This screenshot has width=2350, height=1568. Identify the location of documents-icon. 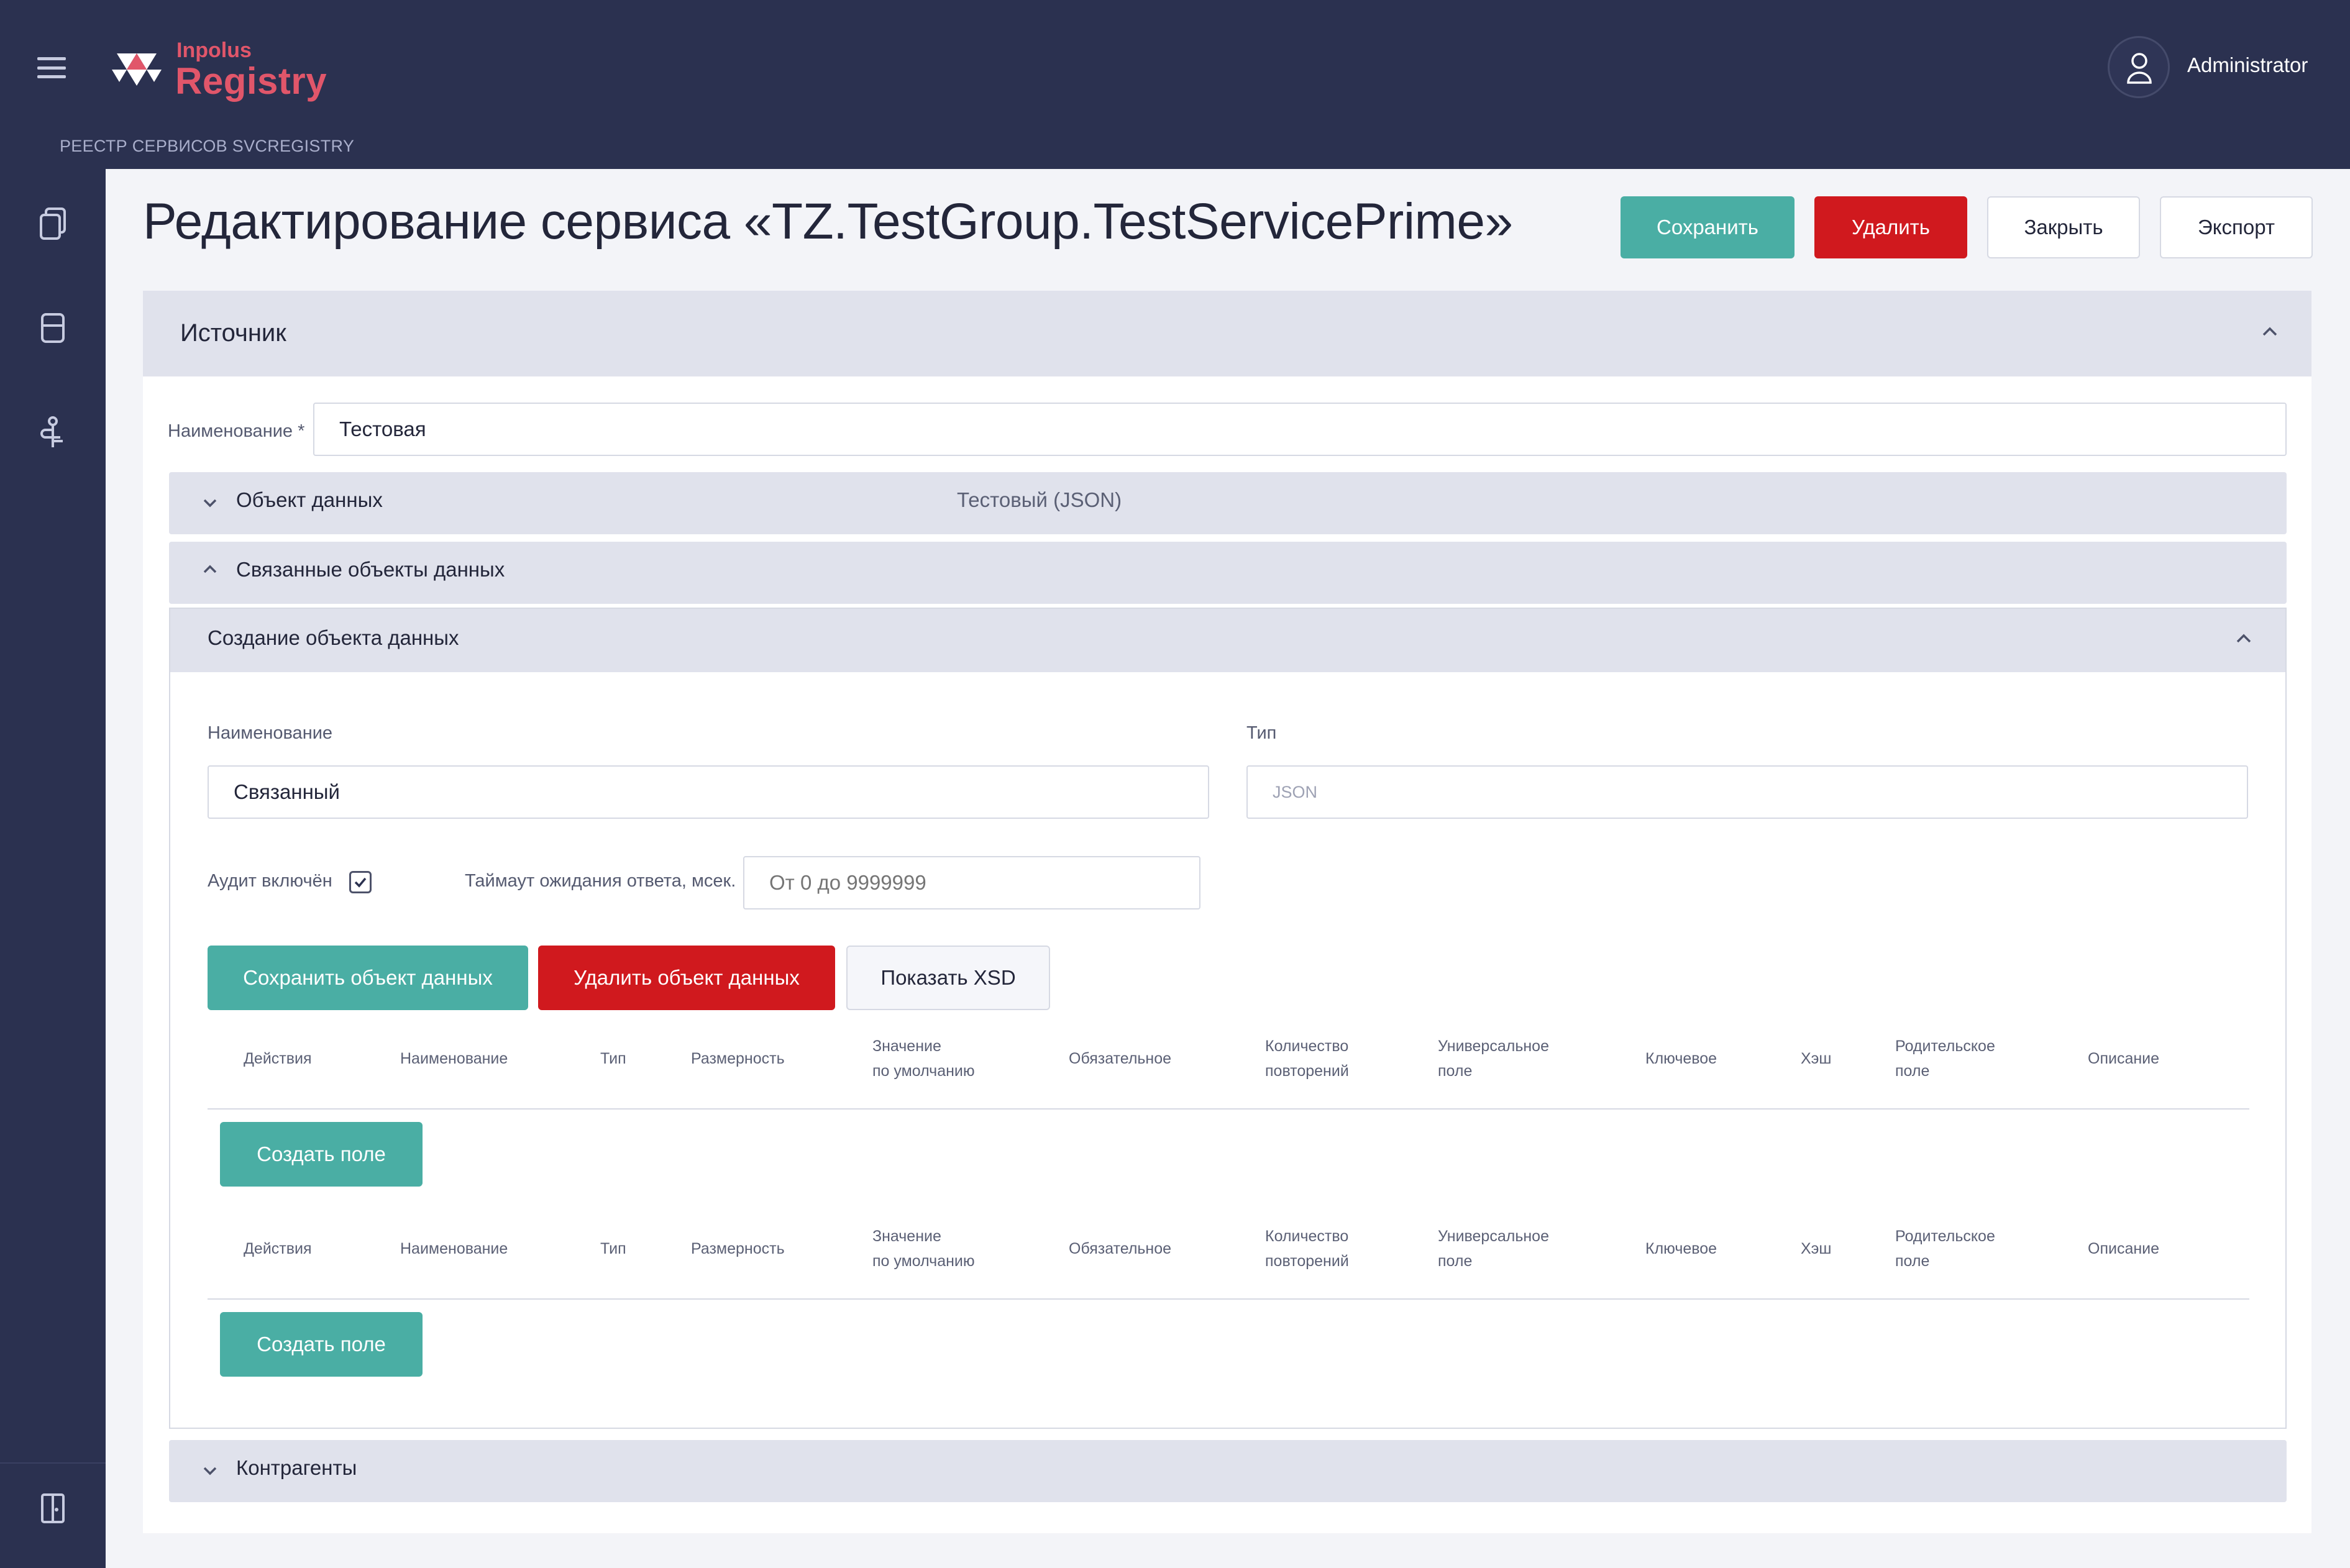
(53, 223).